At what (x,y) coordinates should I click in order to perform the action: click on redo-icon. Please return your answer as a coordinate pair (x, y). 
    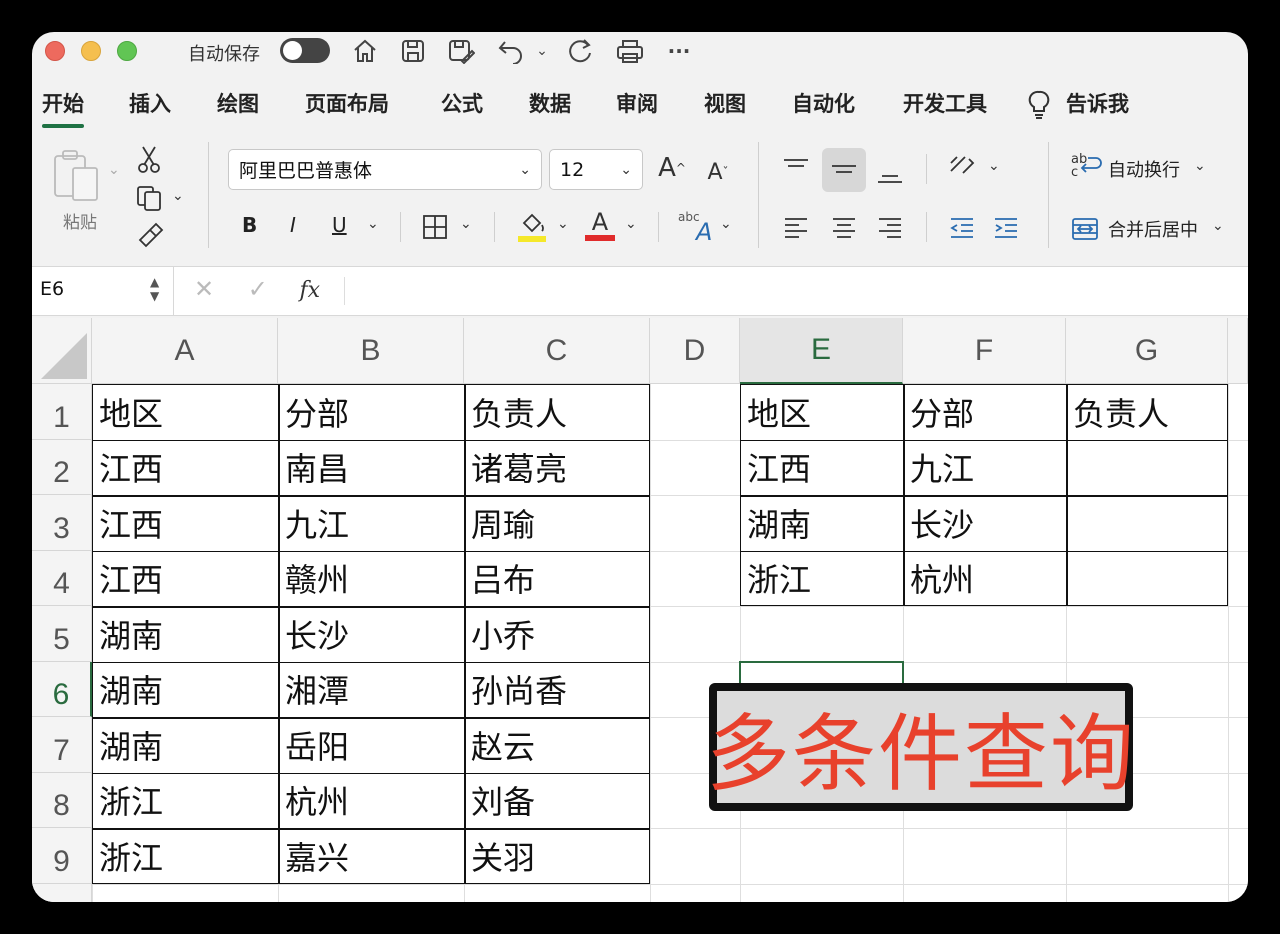
    Looking at the image, I should click on (580, 51).